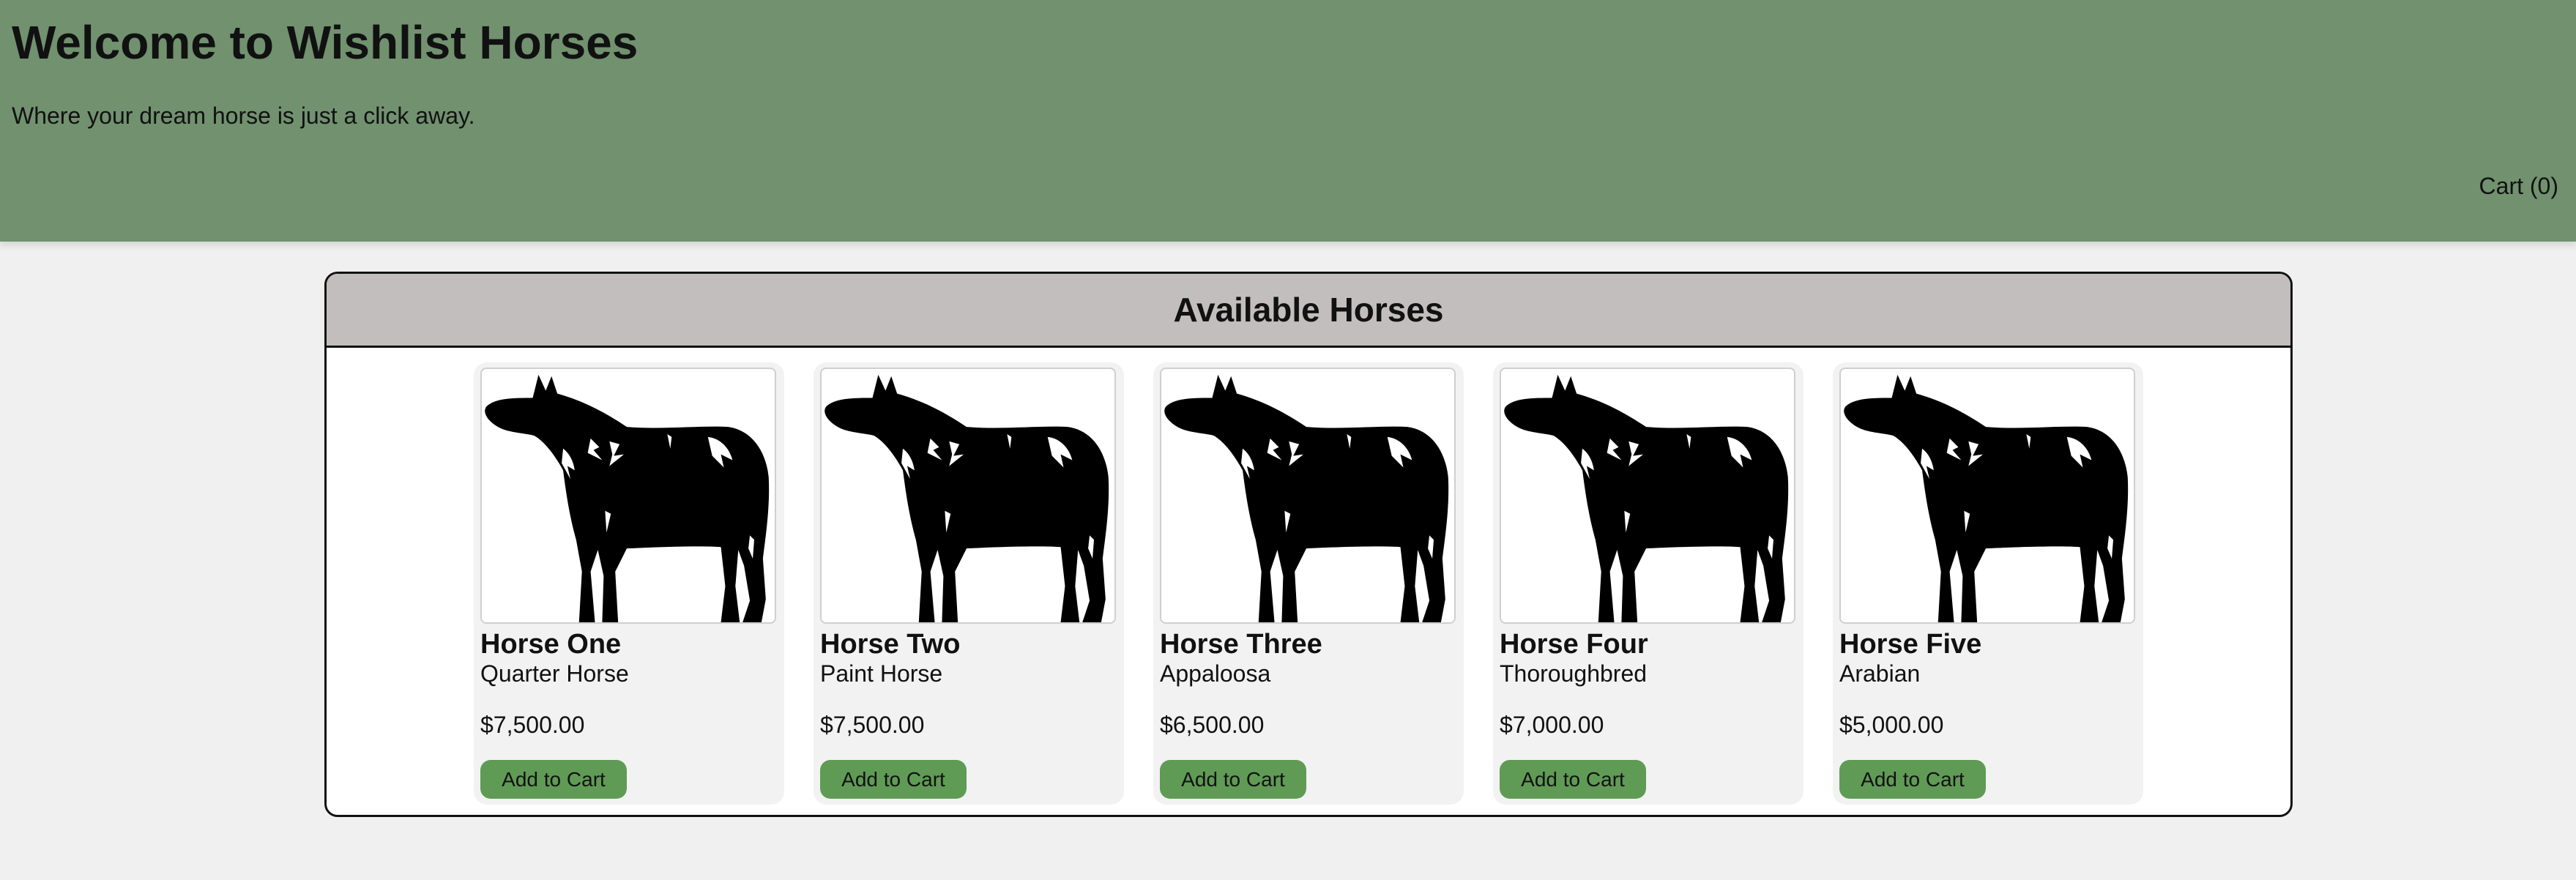 Image resolution: width=2576 pixels, height=880 pixels. Describe the element at coordinates (1891, 725) in the screenshot. I see `horse-price: $5,000.00` at that location.